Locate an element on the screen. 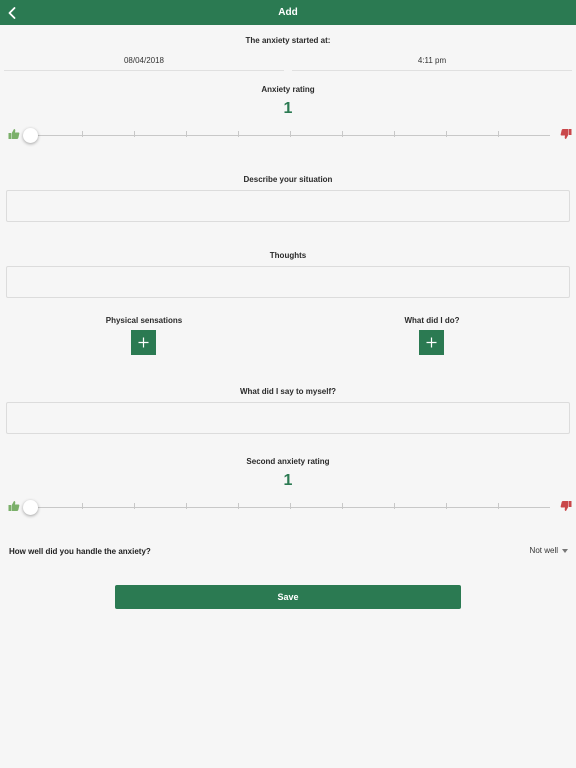  add-action-button is located at coordinates (431, 342).